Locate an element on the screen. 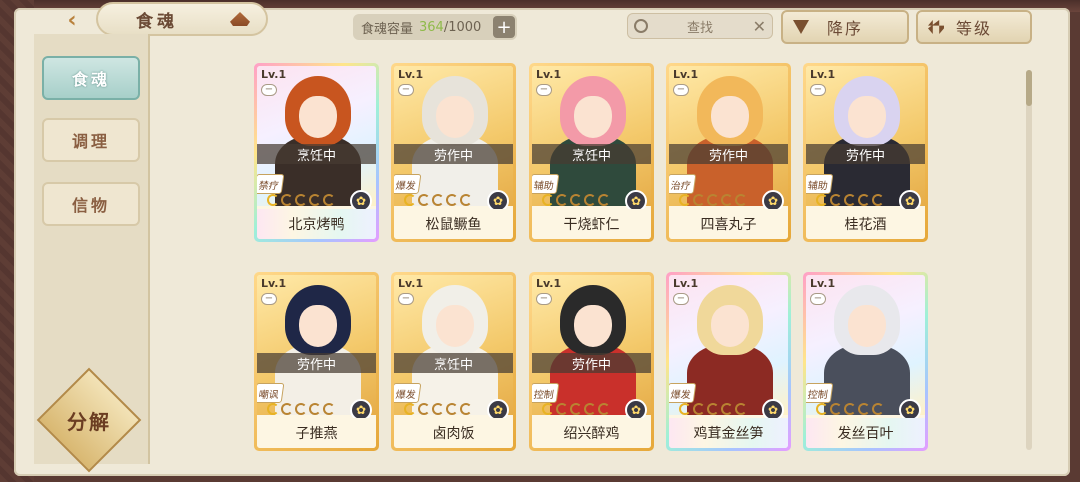 The image size is (1080, 482). food-soul-card: Lv.1− 烹饪中 辅助 ✿ 干烧虾仁 is located at coordinates (591, 152).